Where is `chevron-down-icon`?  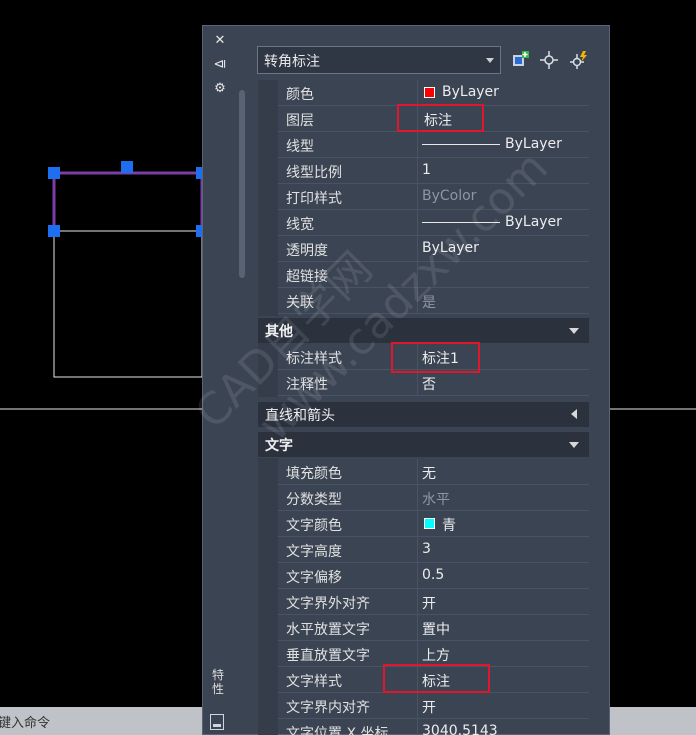
chevron-down-icon is located at coordinates (490, 60).